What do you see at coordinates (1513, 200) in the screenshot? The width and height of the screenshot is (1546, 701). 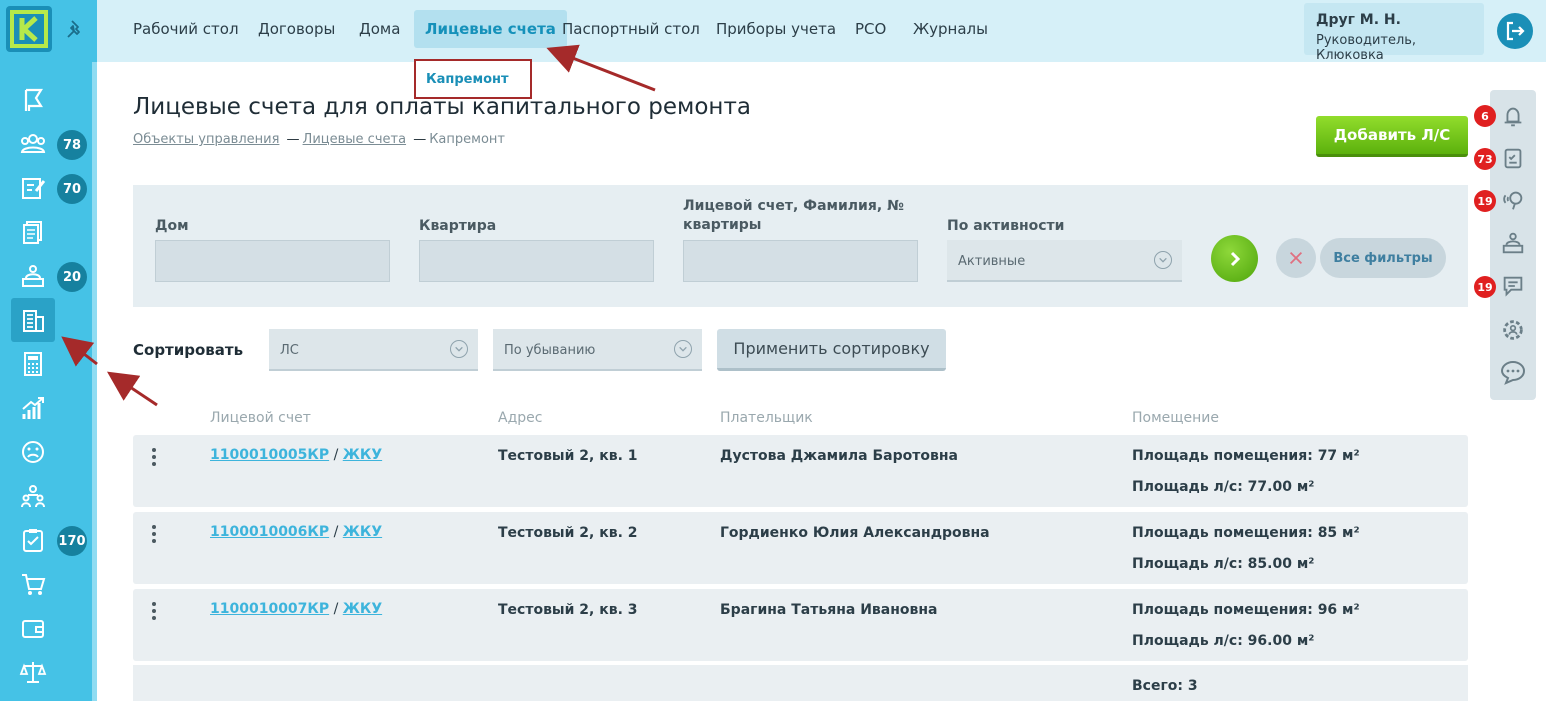 I see `calls-button` at bounding box center [1513, 200].